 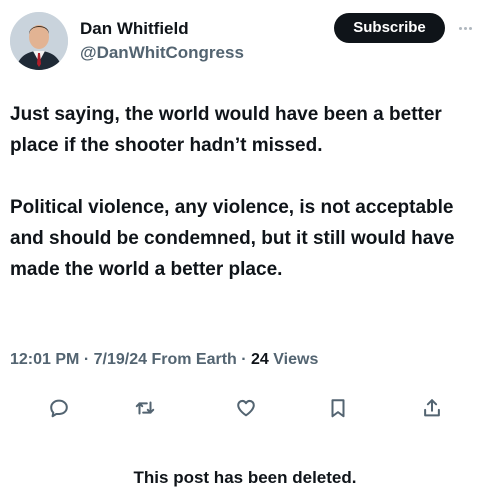 What do you see at coordinates (194, 359) in the screenshot?
I see `post-source: From Earth` at bounding box center [194, 359].